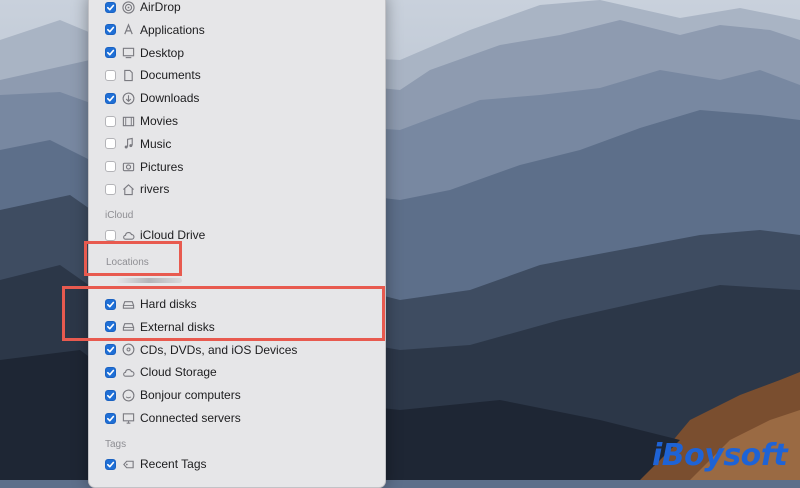  I want to click on section-title-icloud: iCloud, so click(119, 215).